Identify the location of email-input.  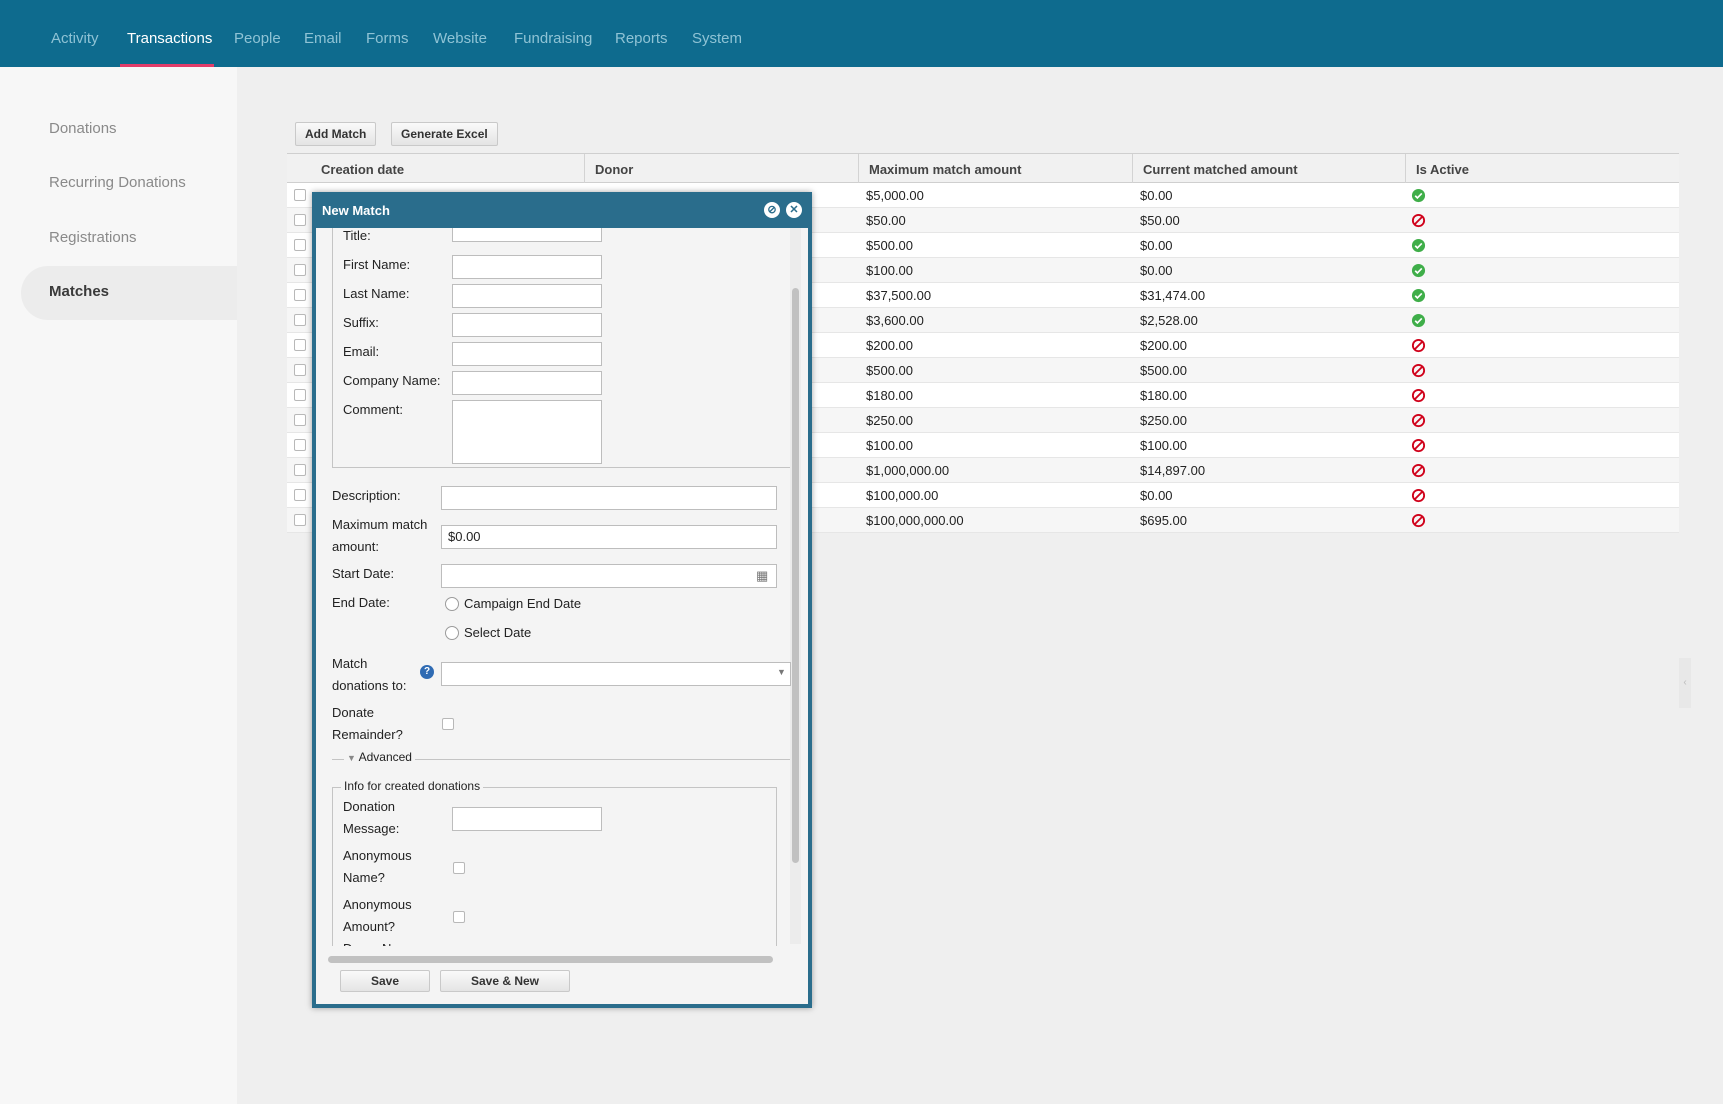
(527, 354).